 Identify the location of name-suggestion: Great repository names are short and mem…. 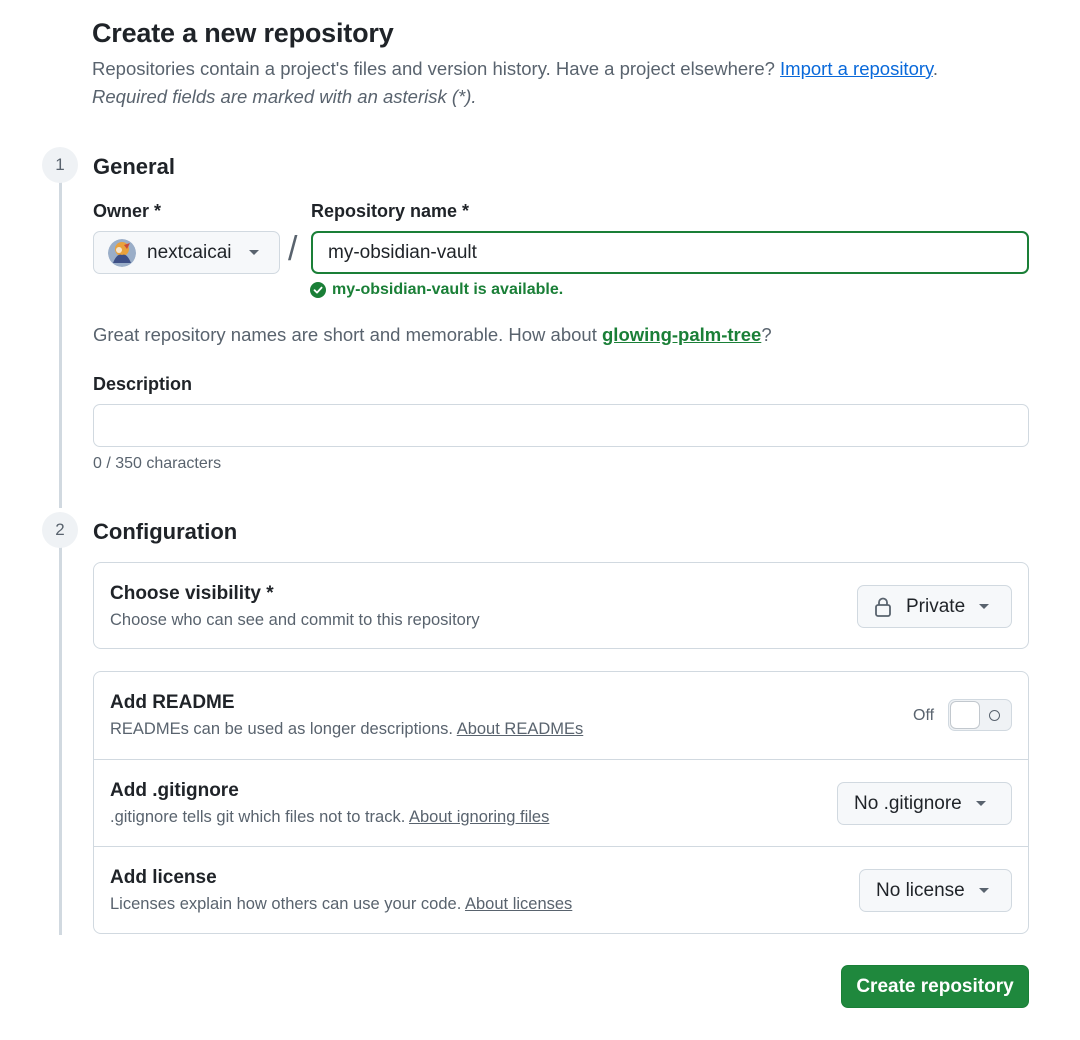
(432, 335).